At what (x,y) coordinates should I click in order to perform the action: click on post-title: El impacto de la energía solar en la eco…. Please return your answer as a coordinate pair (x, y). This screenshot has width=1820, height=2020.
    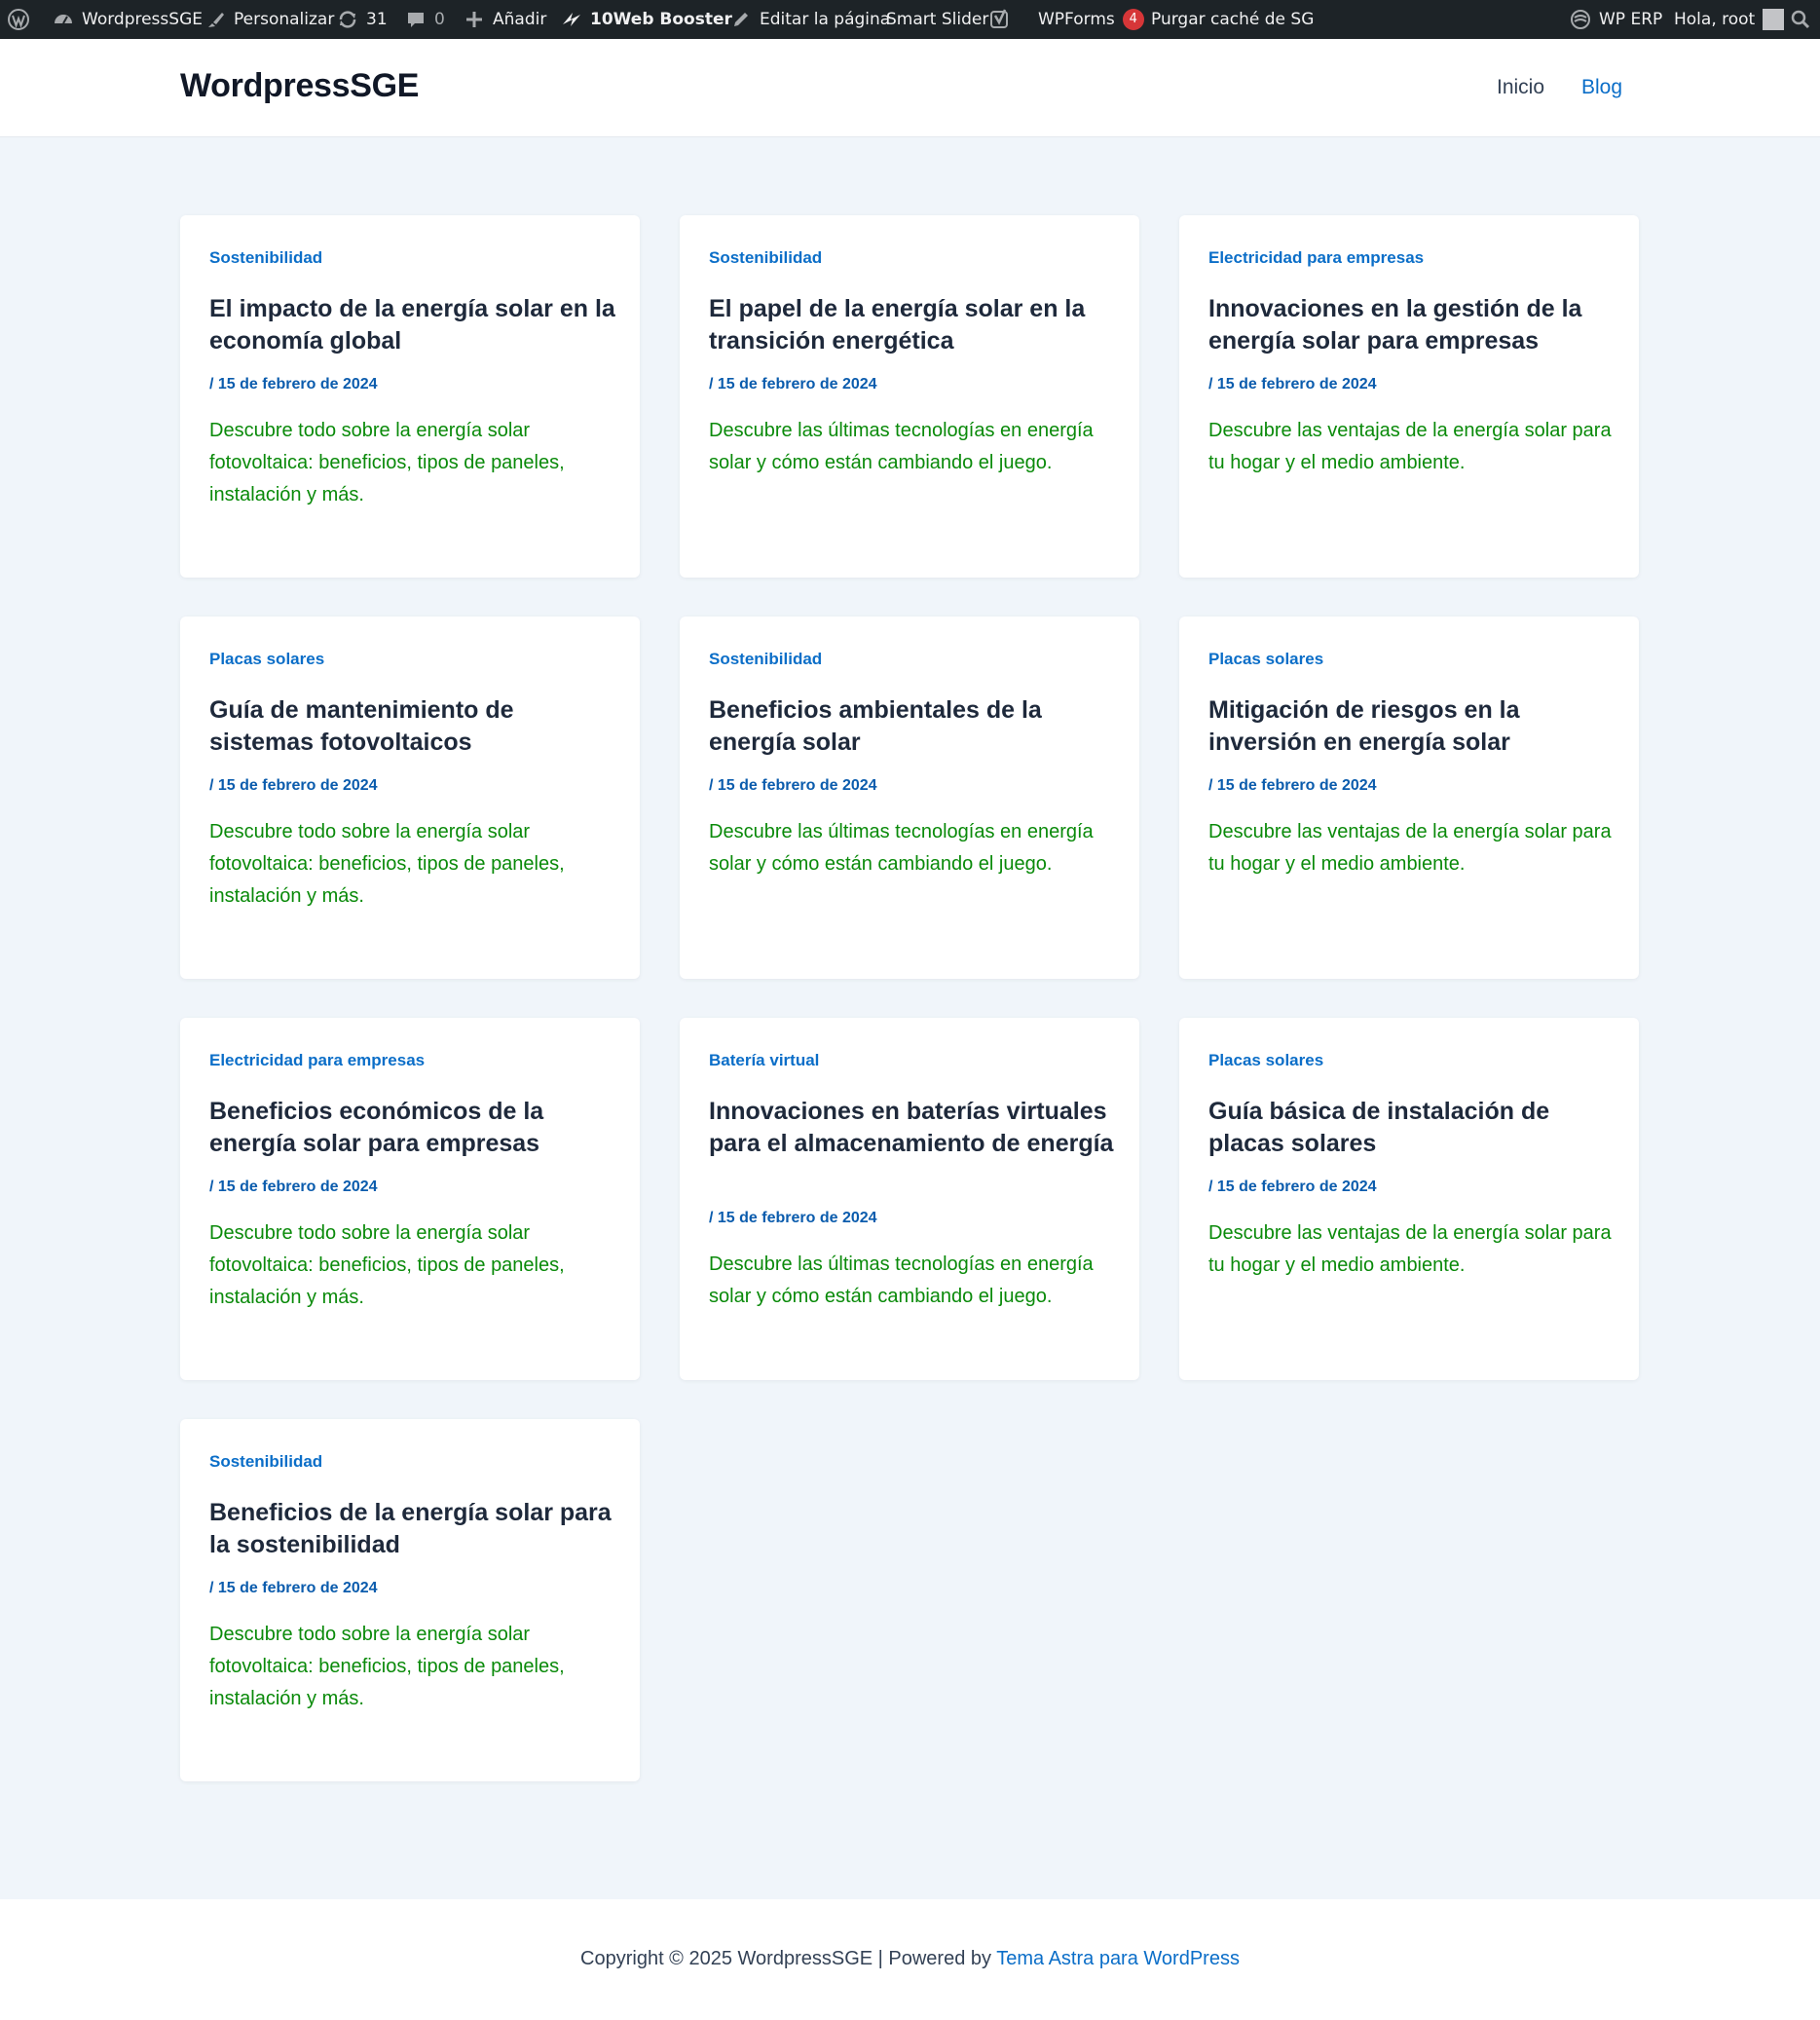
    Looking at the image, I should click on (413, 325).